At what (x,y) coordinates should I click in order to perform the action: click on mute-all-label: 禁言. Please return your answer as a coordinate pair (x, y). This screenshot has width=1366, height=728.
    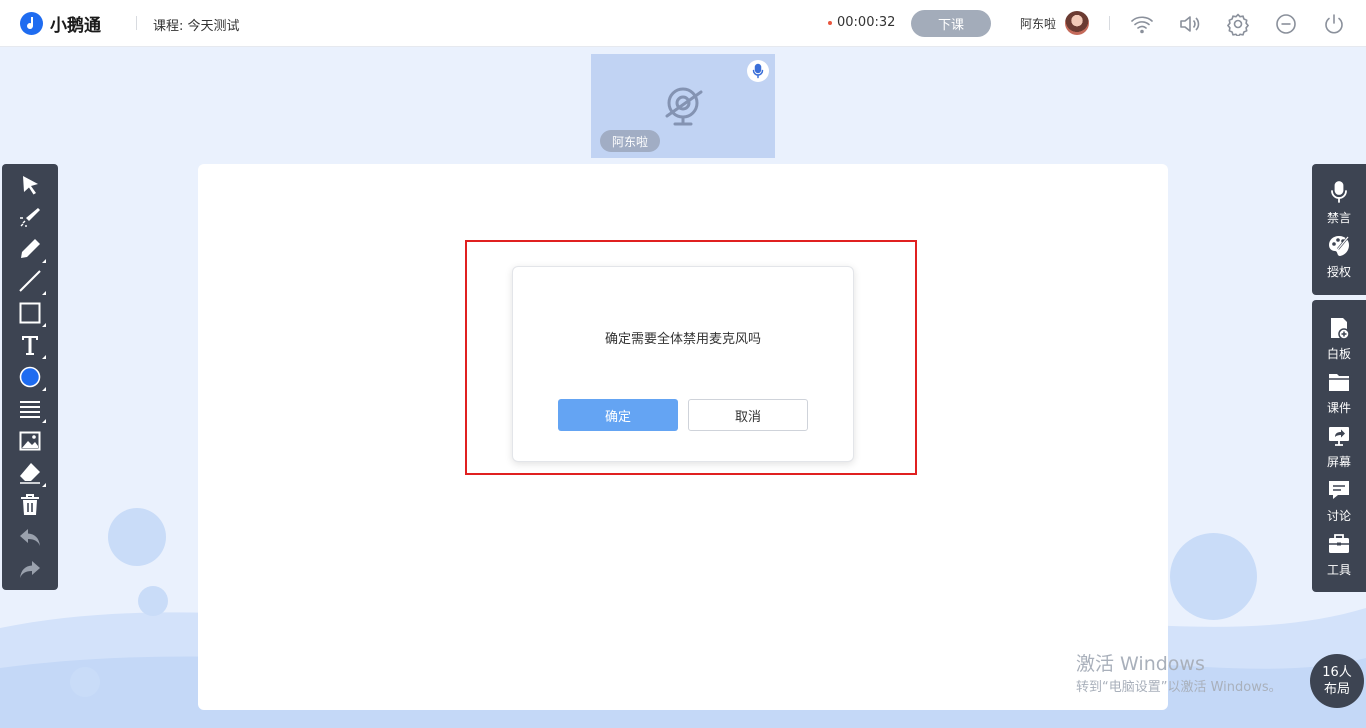
    Looking at the image, I should click on (1338, 218).